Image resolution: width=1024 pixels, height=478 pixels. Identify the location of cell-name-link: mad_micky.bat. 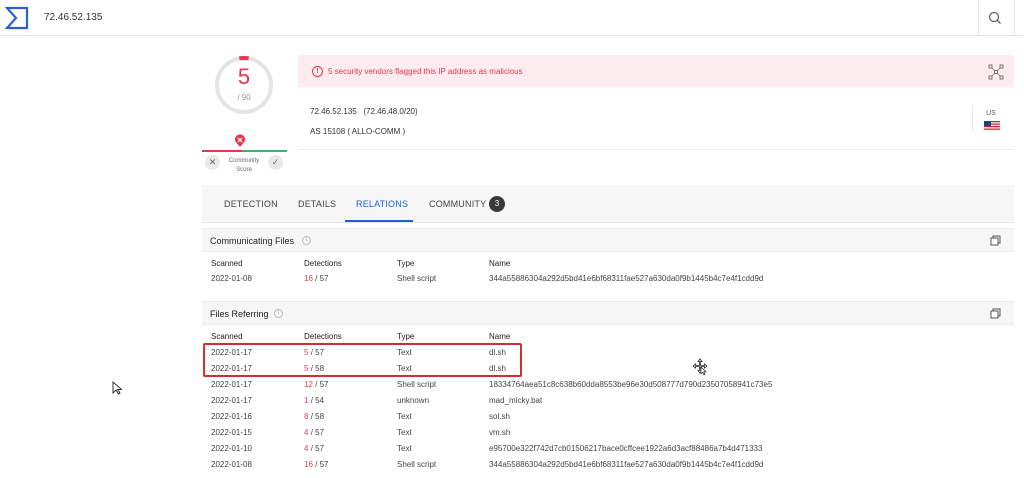
(515, 400).